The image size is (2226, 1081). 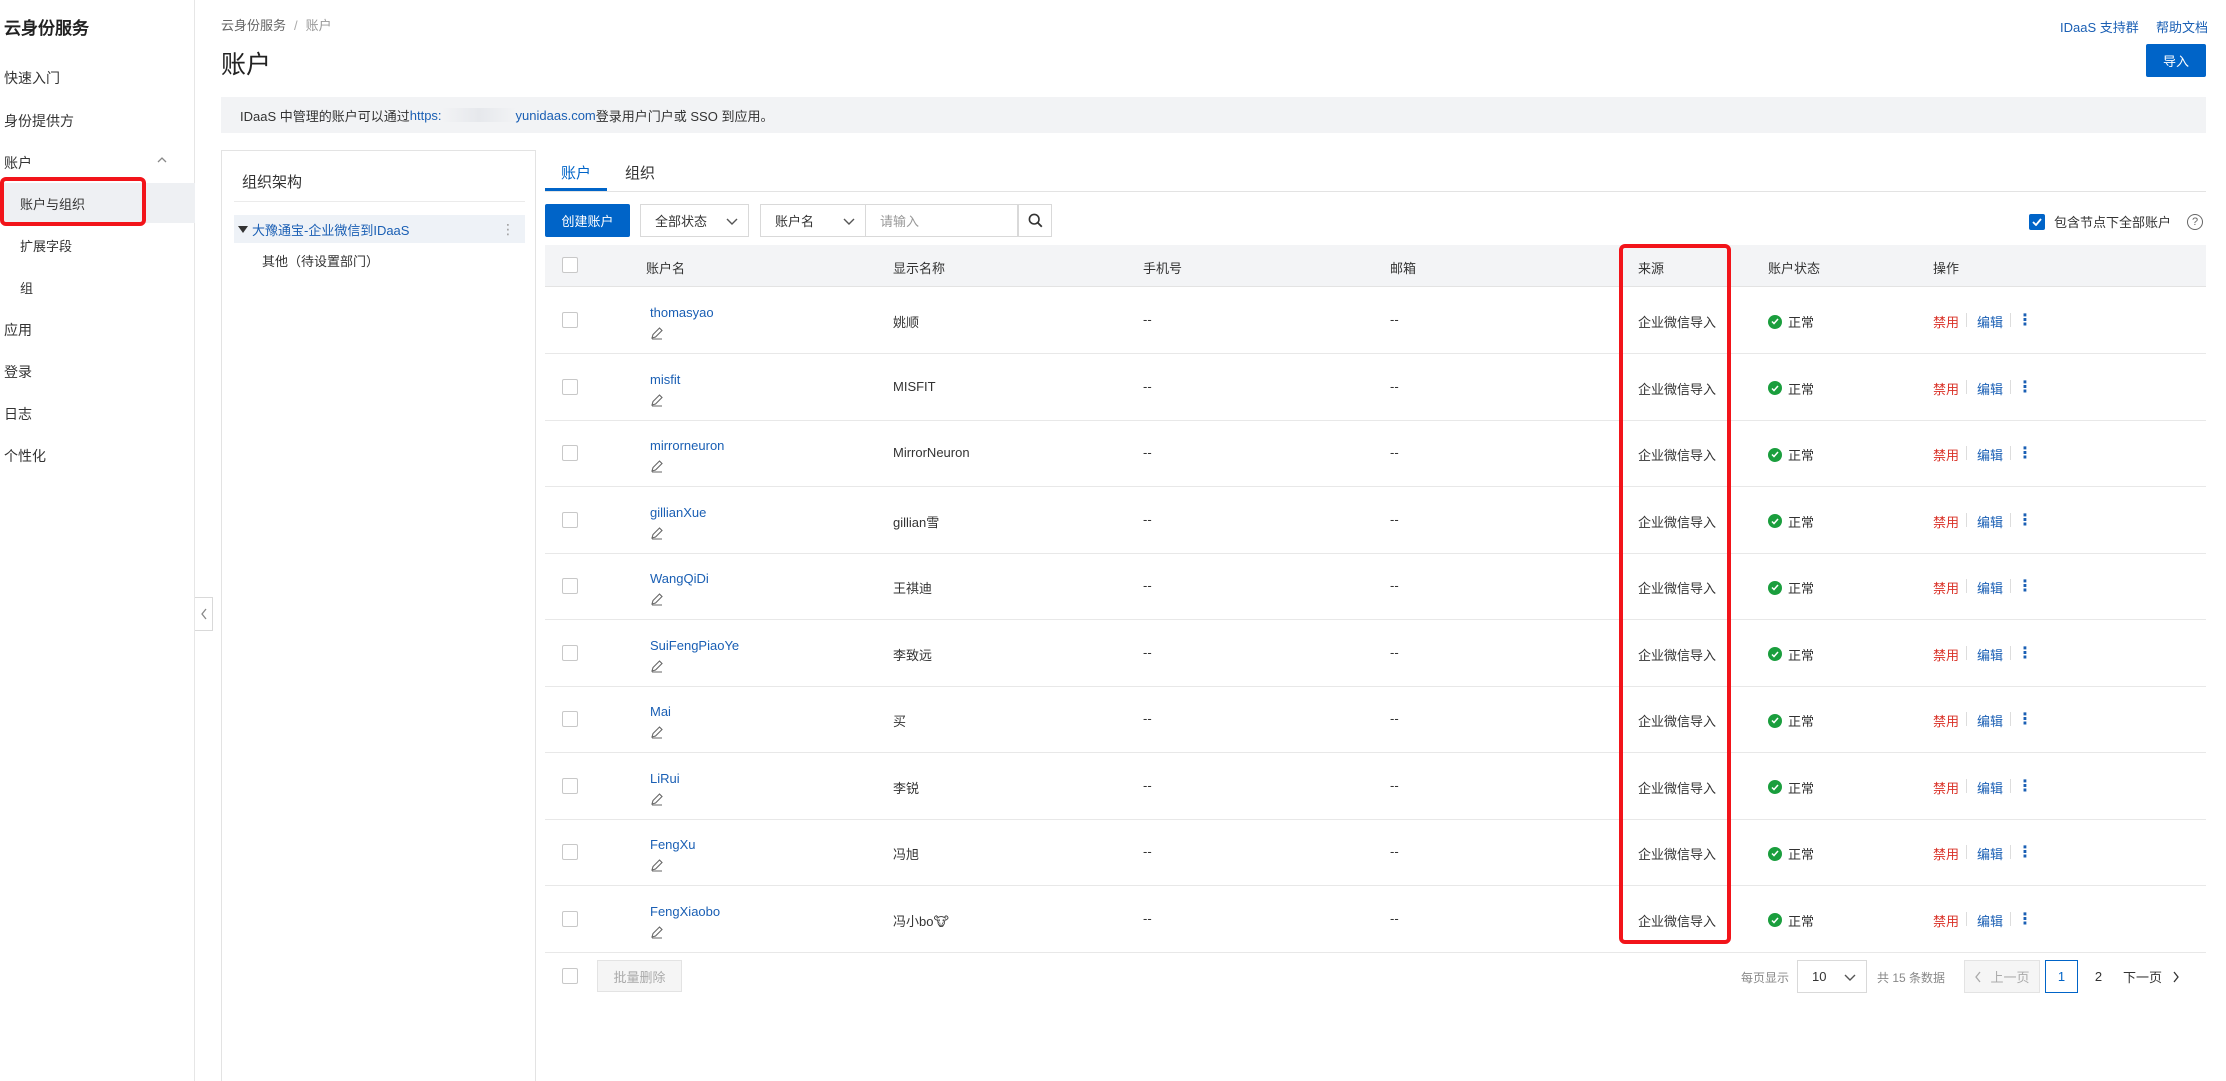 What do you see at coordinates (587, 220) in the screenshot?
I see `create-account-button: 创建账户` at bounding box center [587, 220].